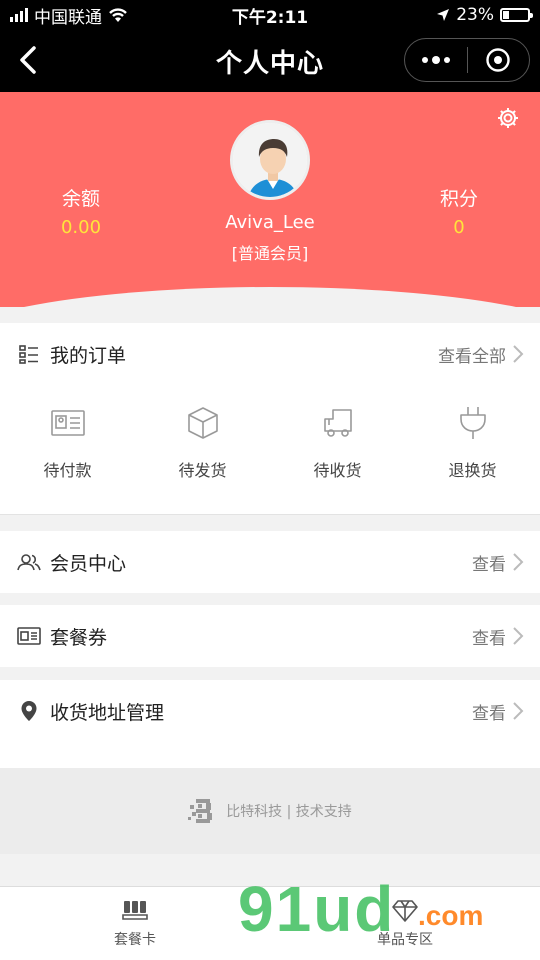  What do you see at coordinates (270, 222) in the screenshot?
I see `username: Aviva_Lee` at bounding box center [270, 222].